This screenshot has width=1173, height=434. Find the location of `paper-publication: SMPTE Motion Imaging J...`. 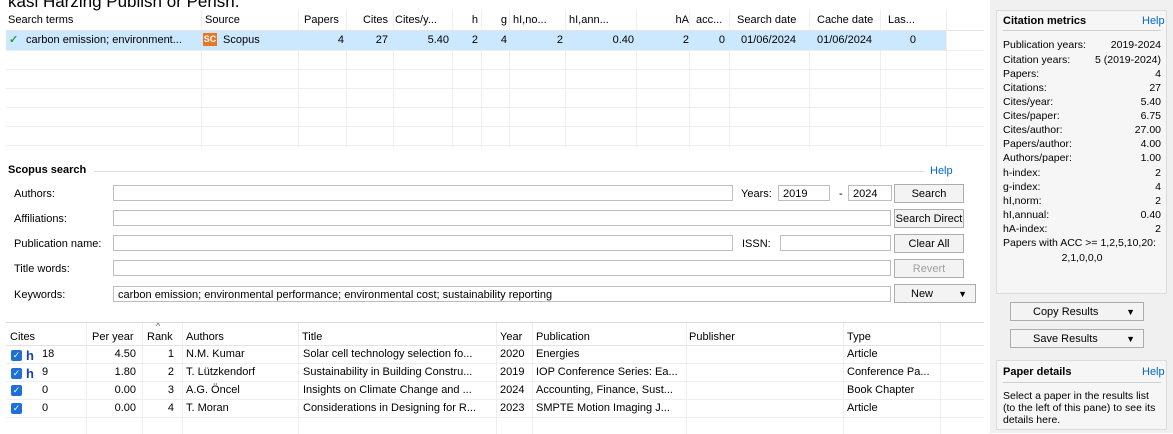

paper-publication: SMPTE Motion Imaging J... is located at coordinates (603, 408).